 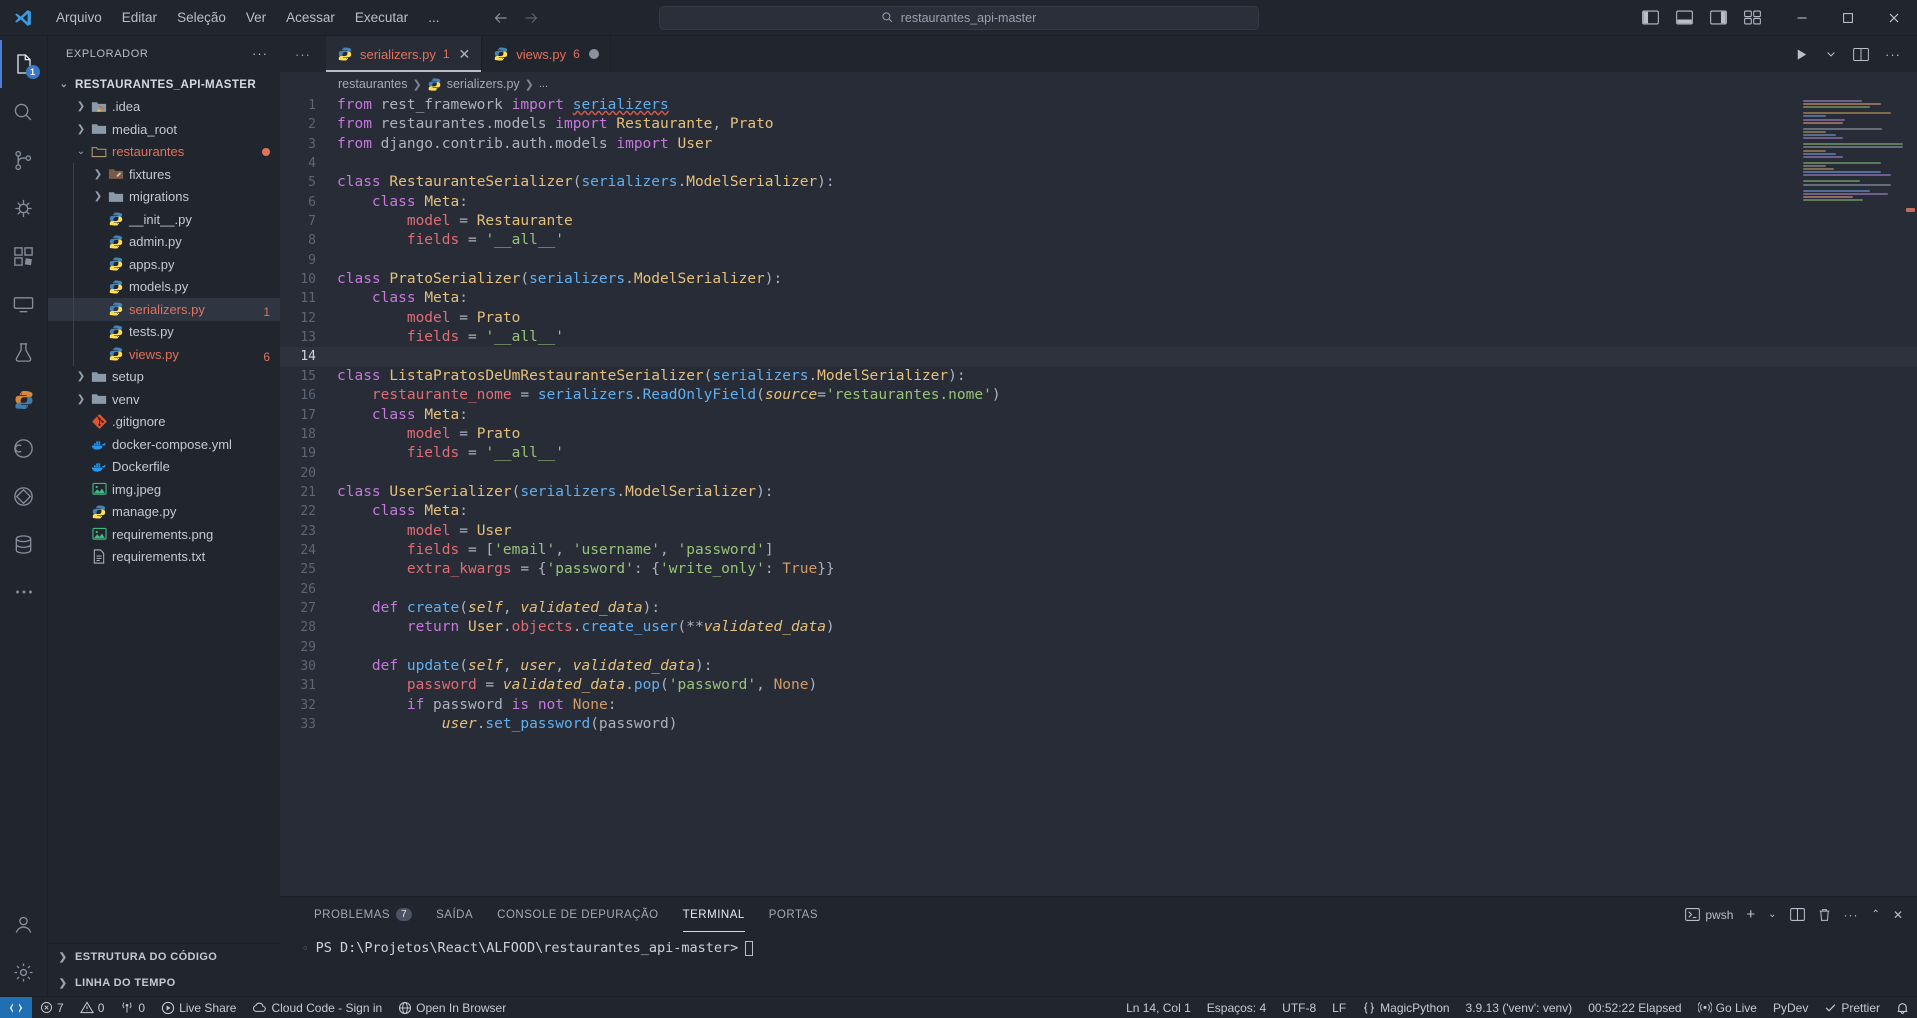 What do you see at coordinates (24, 304) in the screenshot?
I see `activity-remote-explorer` at bounding box center [24, 304].